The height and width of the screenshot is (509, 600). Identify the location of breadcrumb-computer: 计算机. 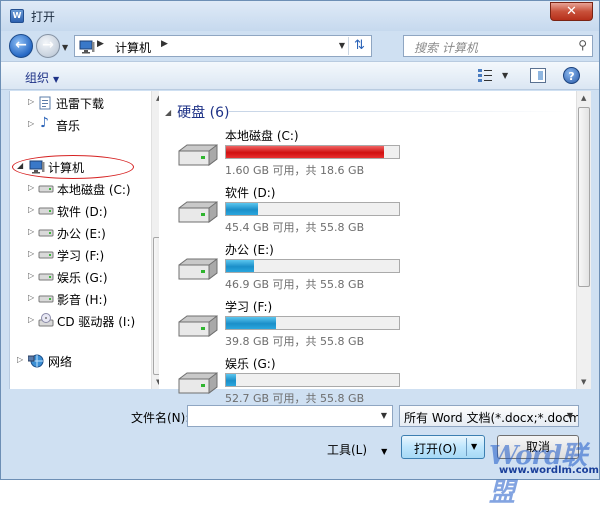
(133, 47).